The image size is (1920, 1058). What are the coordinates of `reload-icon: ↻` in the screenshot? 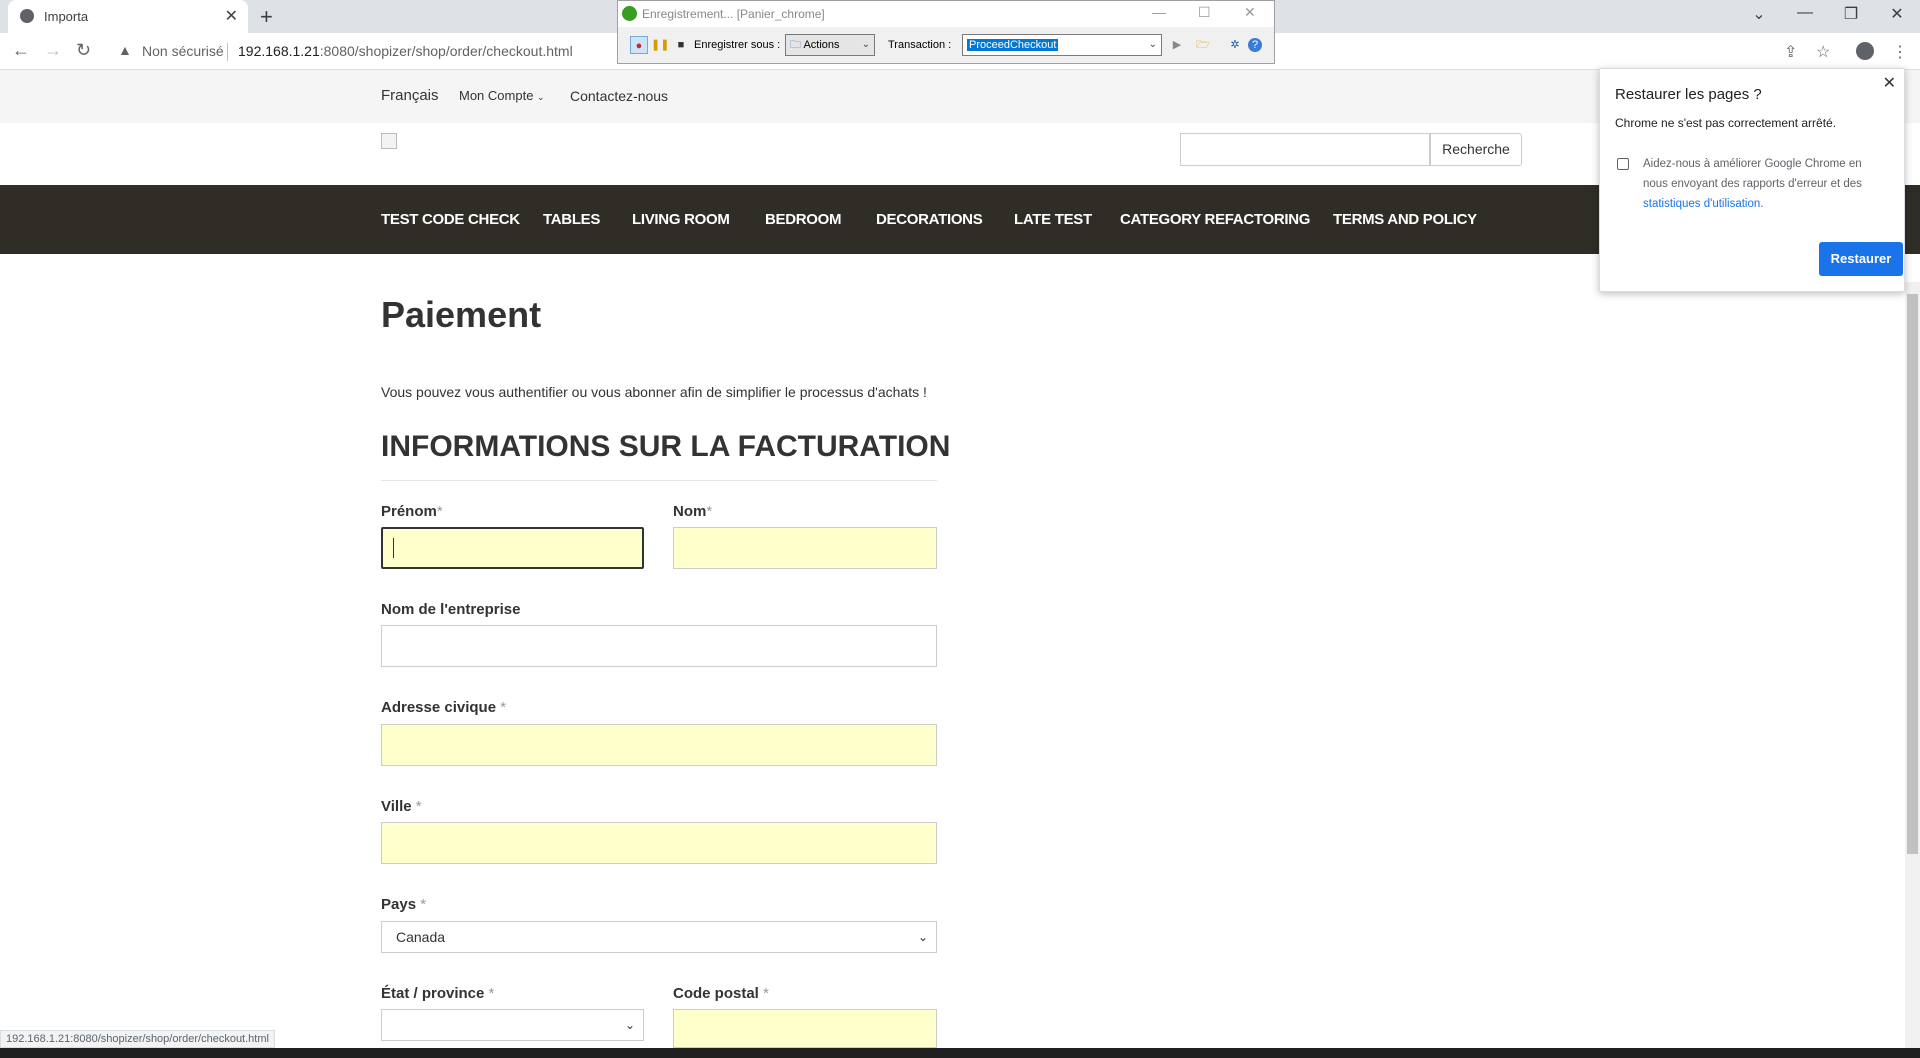 It's located at (83, 50).